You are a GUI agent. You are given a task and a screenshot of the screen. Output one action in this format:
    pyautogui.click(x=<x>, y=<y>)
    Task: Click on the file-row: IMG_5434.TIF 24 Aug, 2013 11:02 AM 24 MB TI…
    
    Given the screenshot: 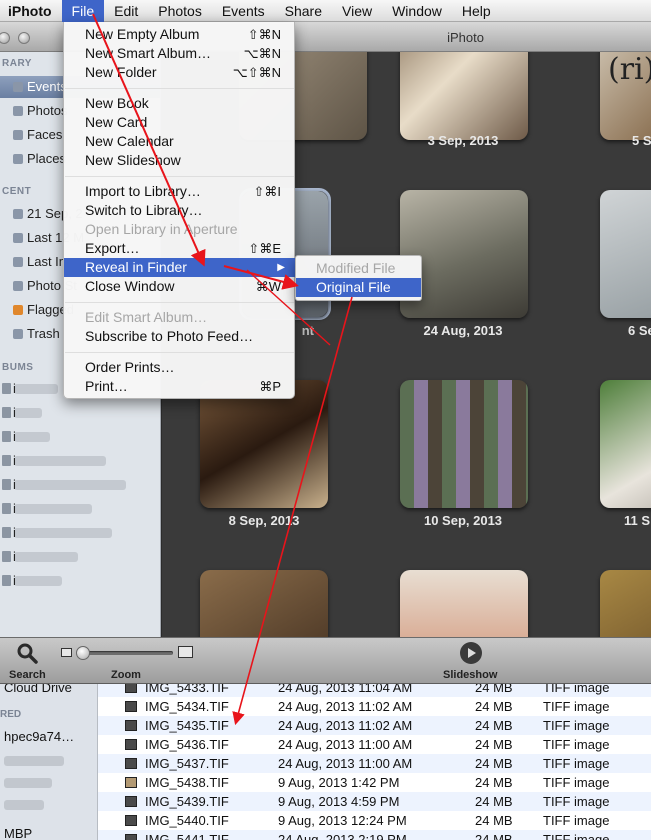 What is the action you would take?
    pyautogui.click(x=374, y=706)
    